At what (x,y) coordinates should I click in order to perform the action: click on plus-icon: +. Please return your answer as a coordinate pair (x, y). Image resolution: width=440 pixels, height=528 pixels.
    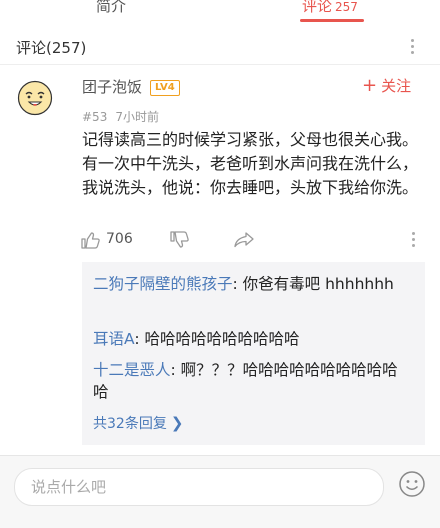
    Looking at the image, I should click on (370, 85).